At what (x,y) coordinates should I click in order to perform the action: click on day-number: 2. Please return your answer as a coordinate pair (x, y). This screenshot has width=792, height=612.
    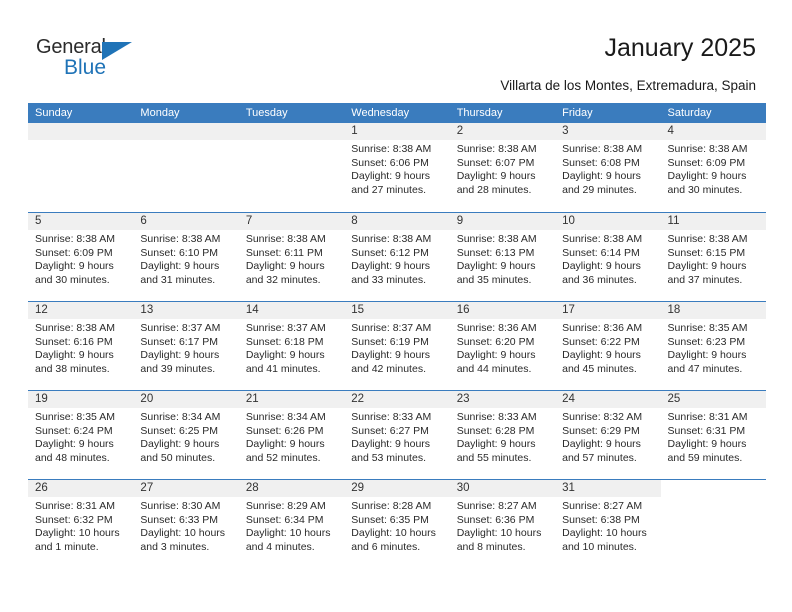
    Looking at the image, I should click on (502, 131).